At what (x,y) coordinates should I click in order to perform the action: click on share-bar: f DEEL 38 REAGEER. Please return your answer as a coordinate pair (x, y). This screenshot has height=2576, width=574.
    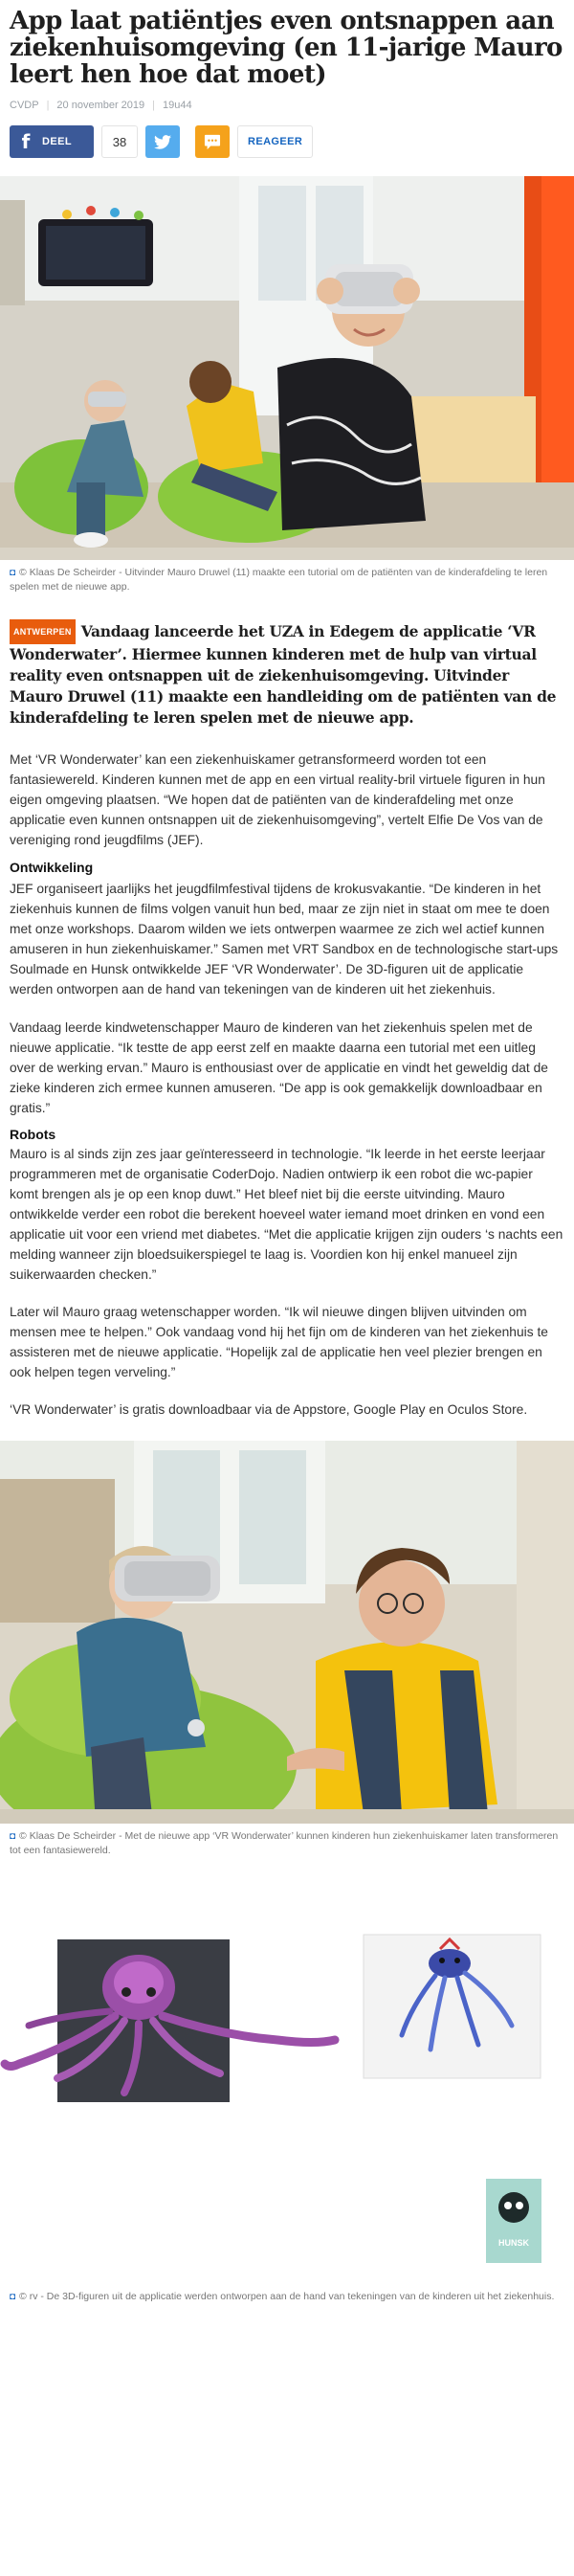
    Looking at the image, I should click on (287, 135).